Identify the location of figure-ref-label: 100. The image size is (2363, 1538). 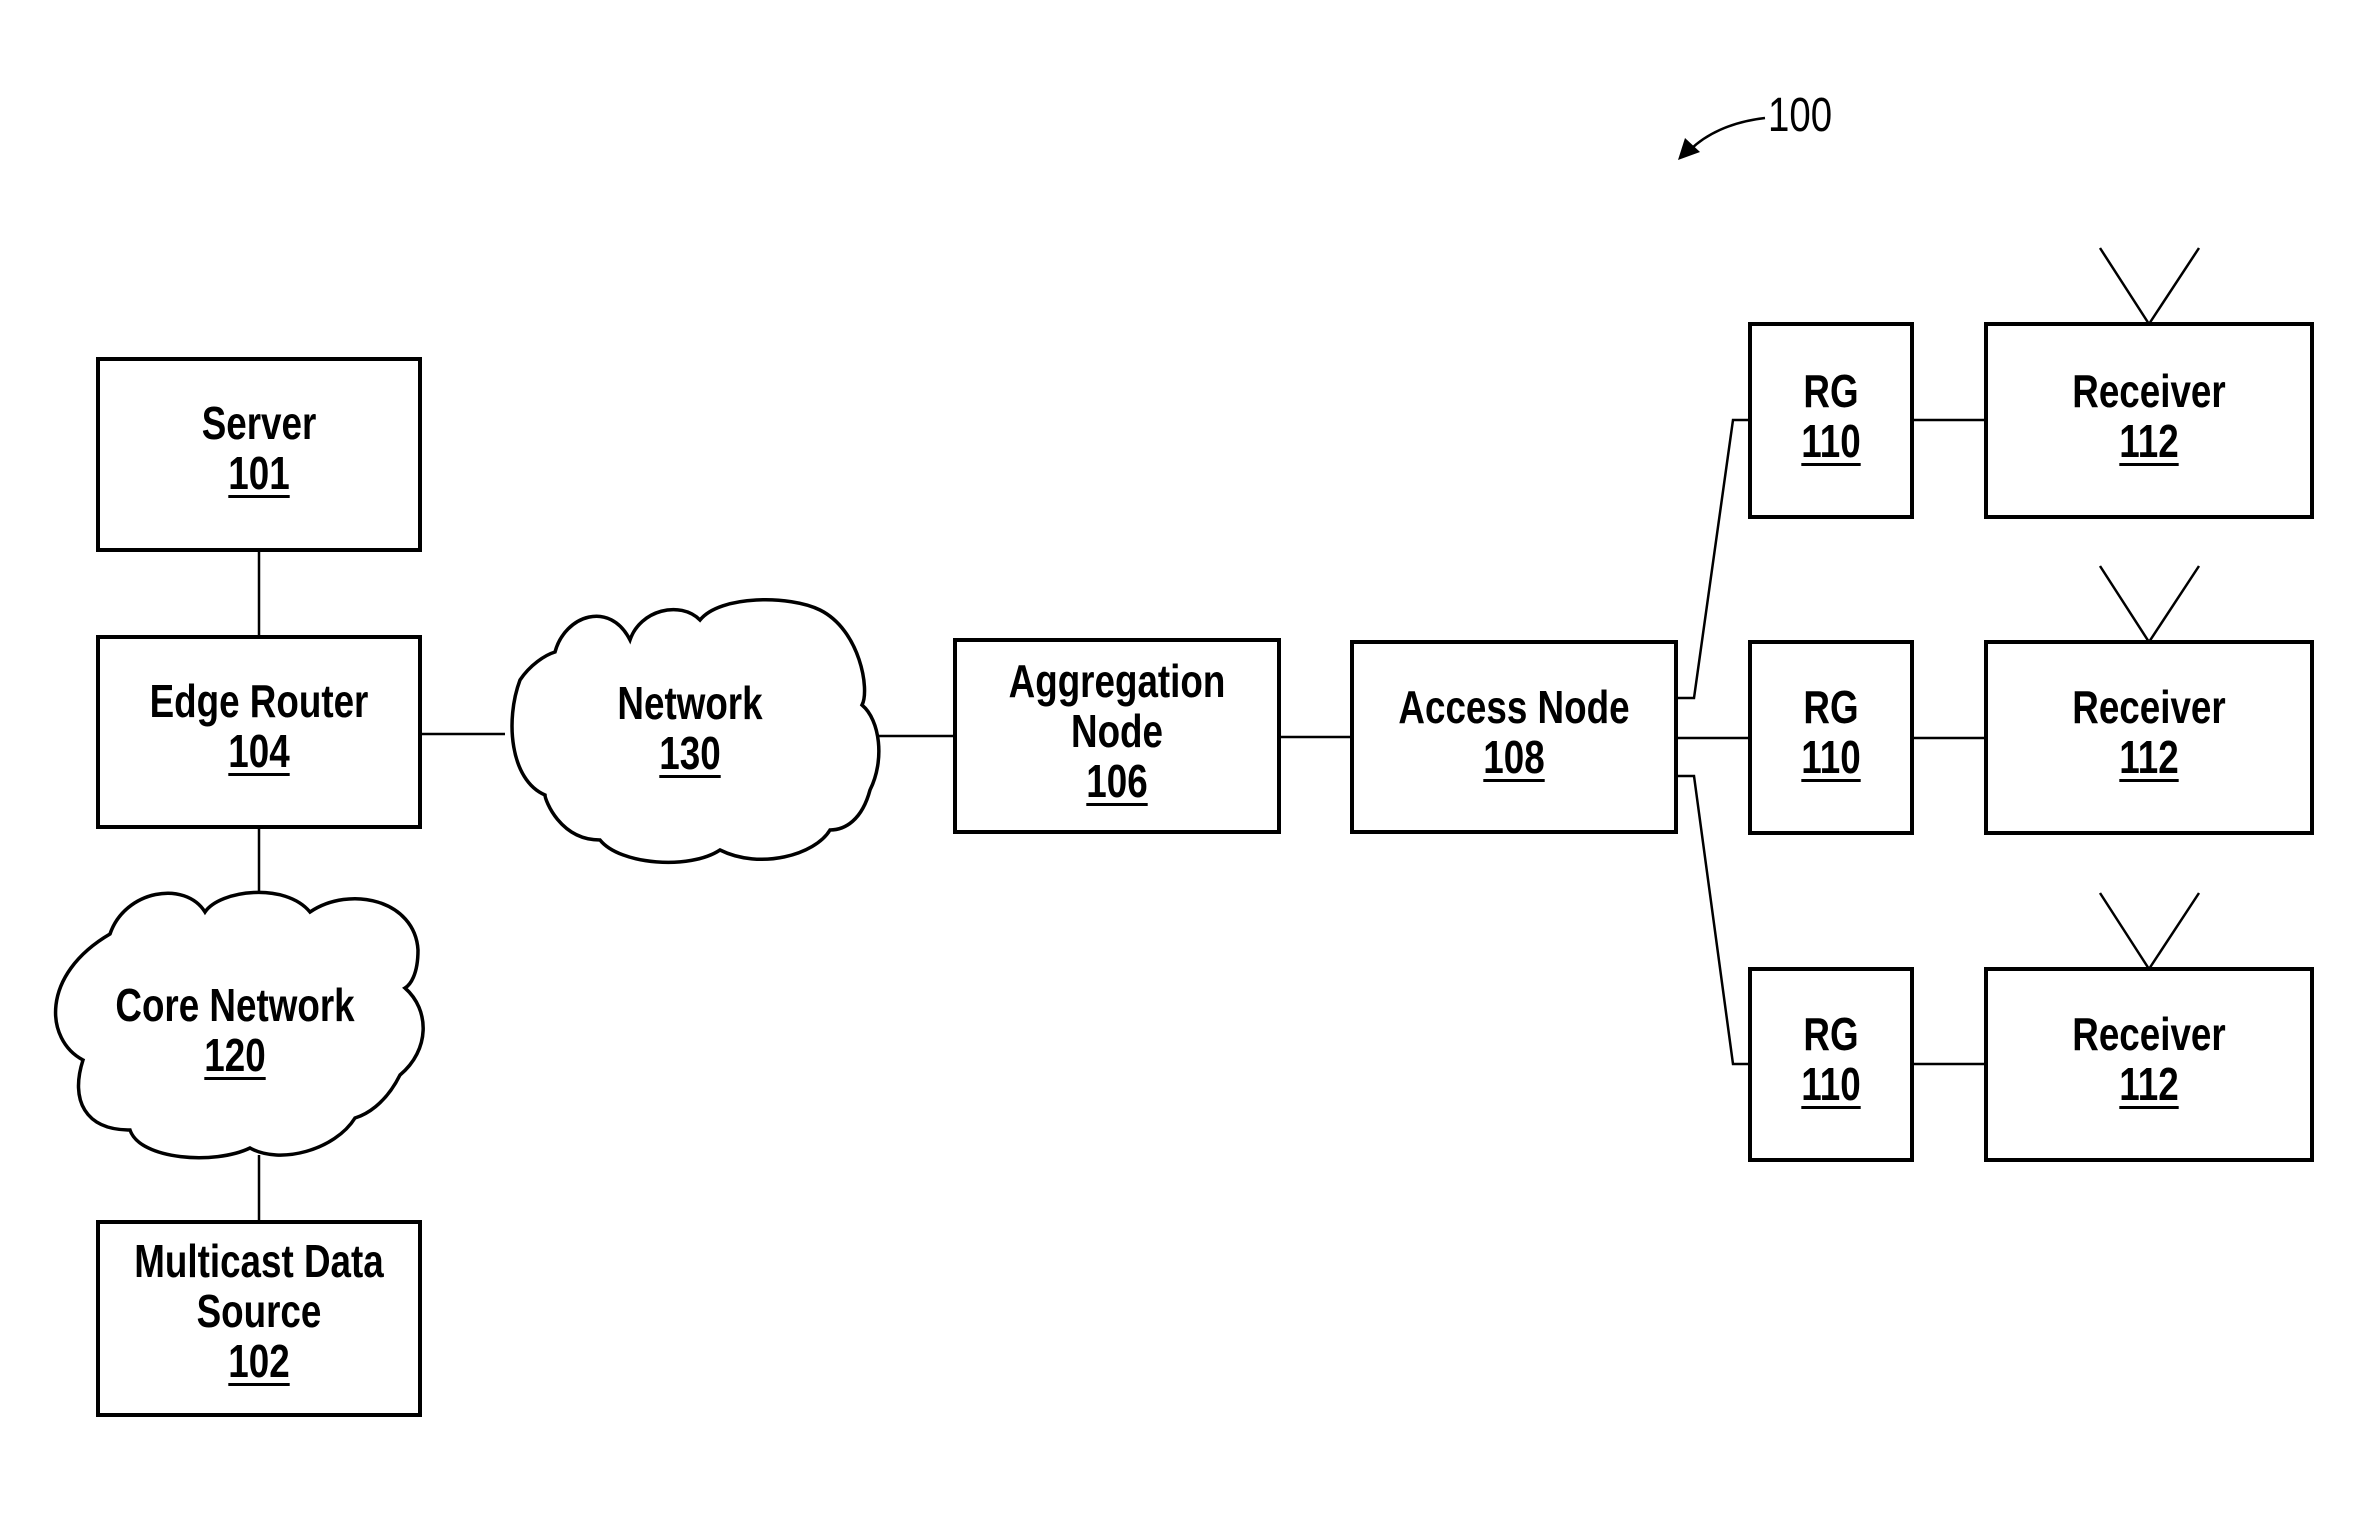
(1800, 115).